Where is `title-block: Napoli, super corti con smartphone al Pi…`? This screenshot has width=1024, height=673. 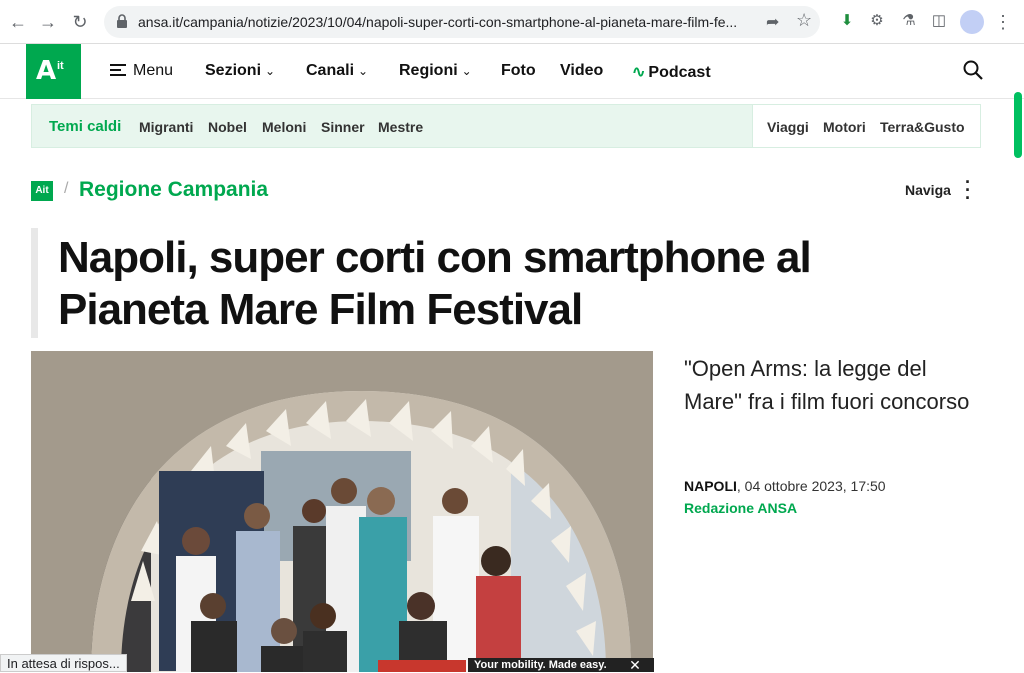
title-block: Napoli, super corti con smartphone al Pi… is located at coordinates (481, 283).